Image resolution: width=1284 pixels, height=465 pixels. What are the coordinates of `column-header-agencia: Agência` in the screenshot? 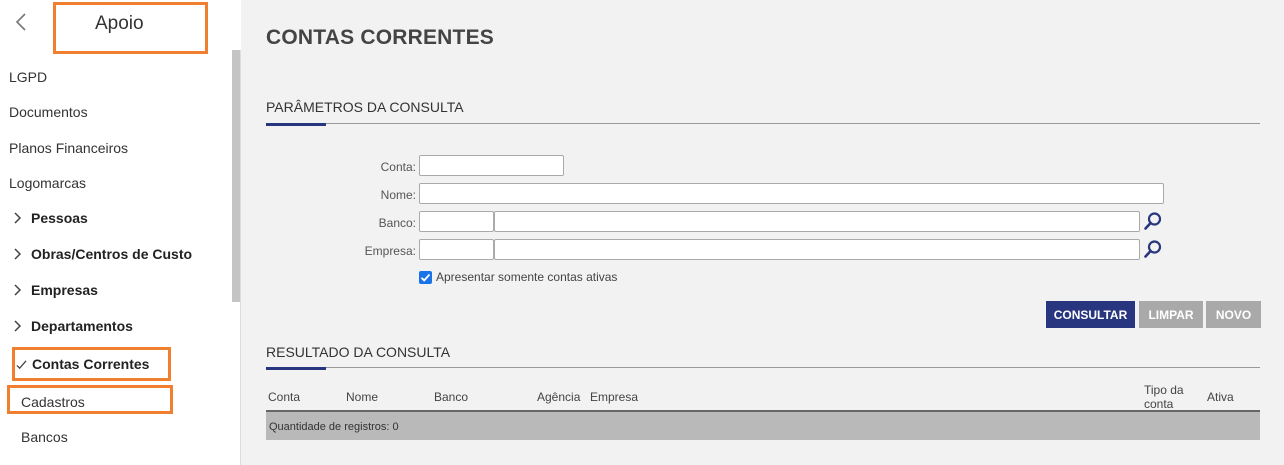 It's located at (558, 397).